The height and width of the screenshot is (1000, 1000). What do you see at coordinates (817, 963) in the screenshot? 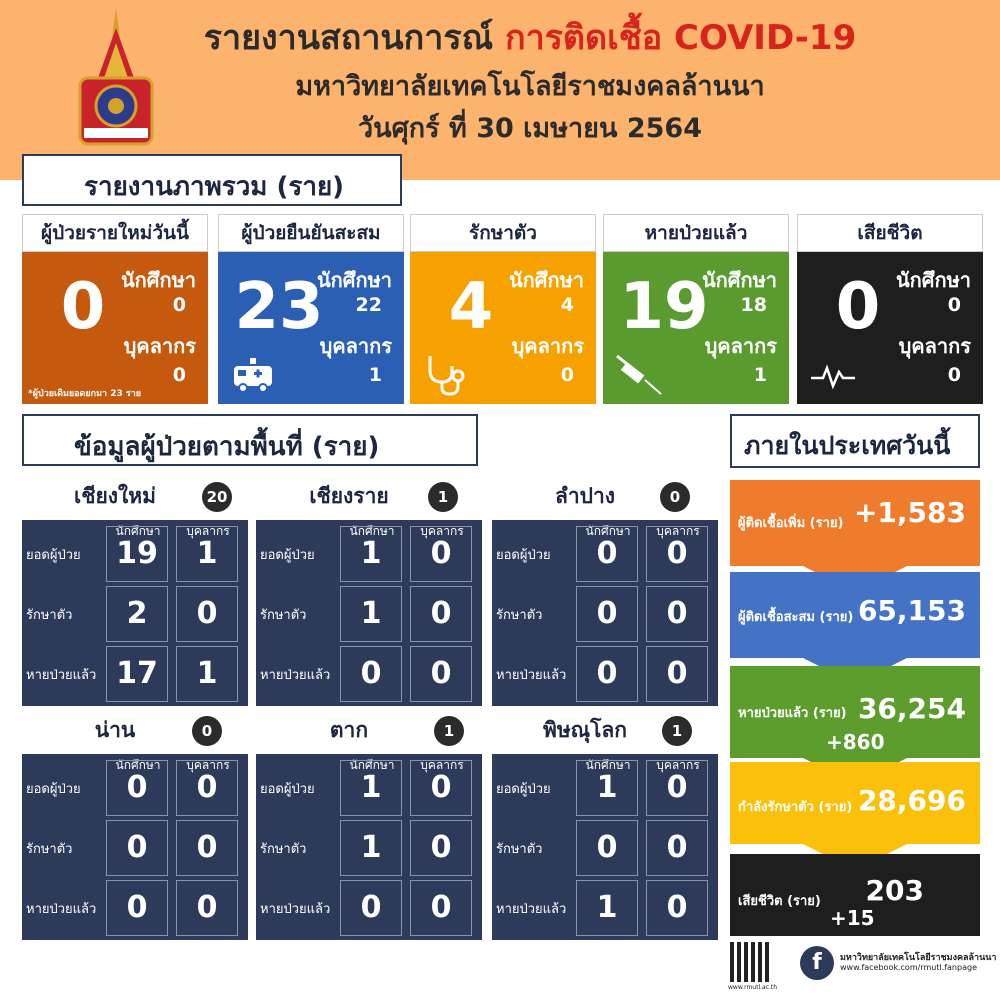
I see `facebook-icon: f` at bounding box center [817, 963].